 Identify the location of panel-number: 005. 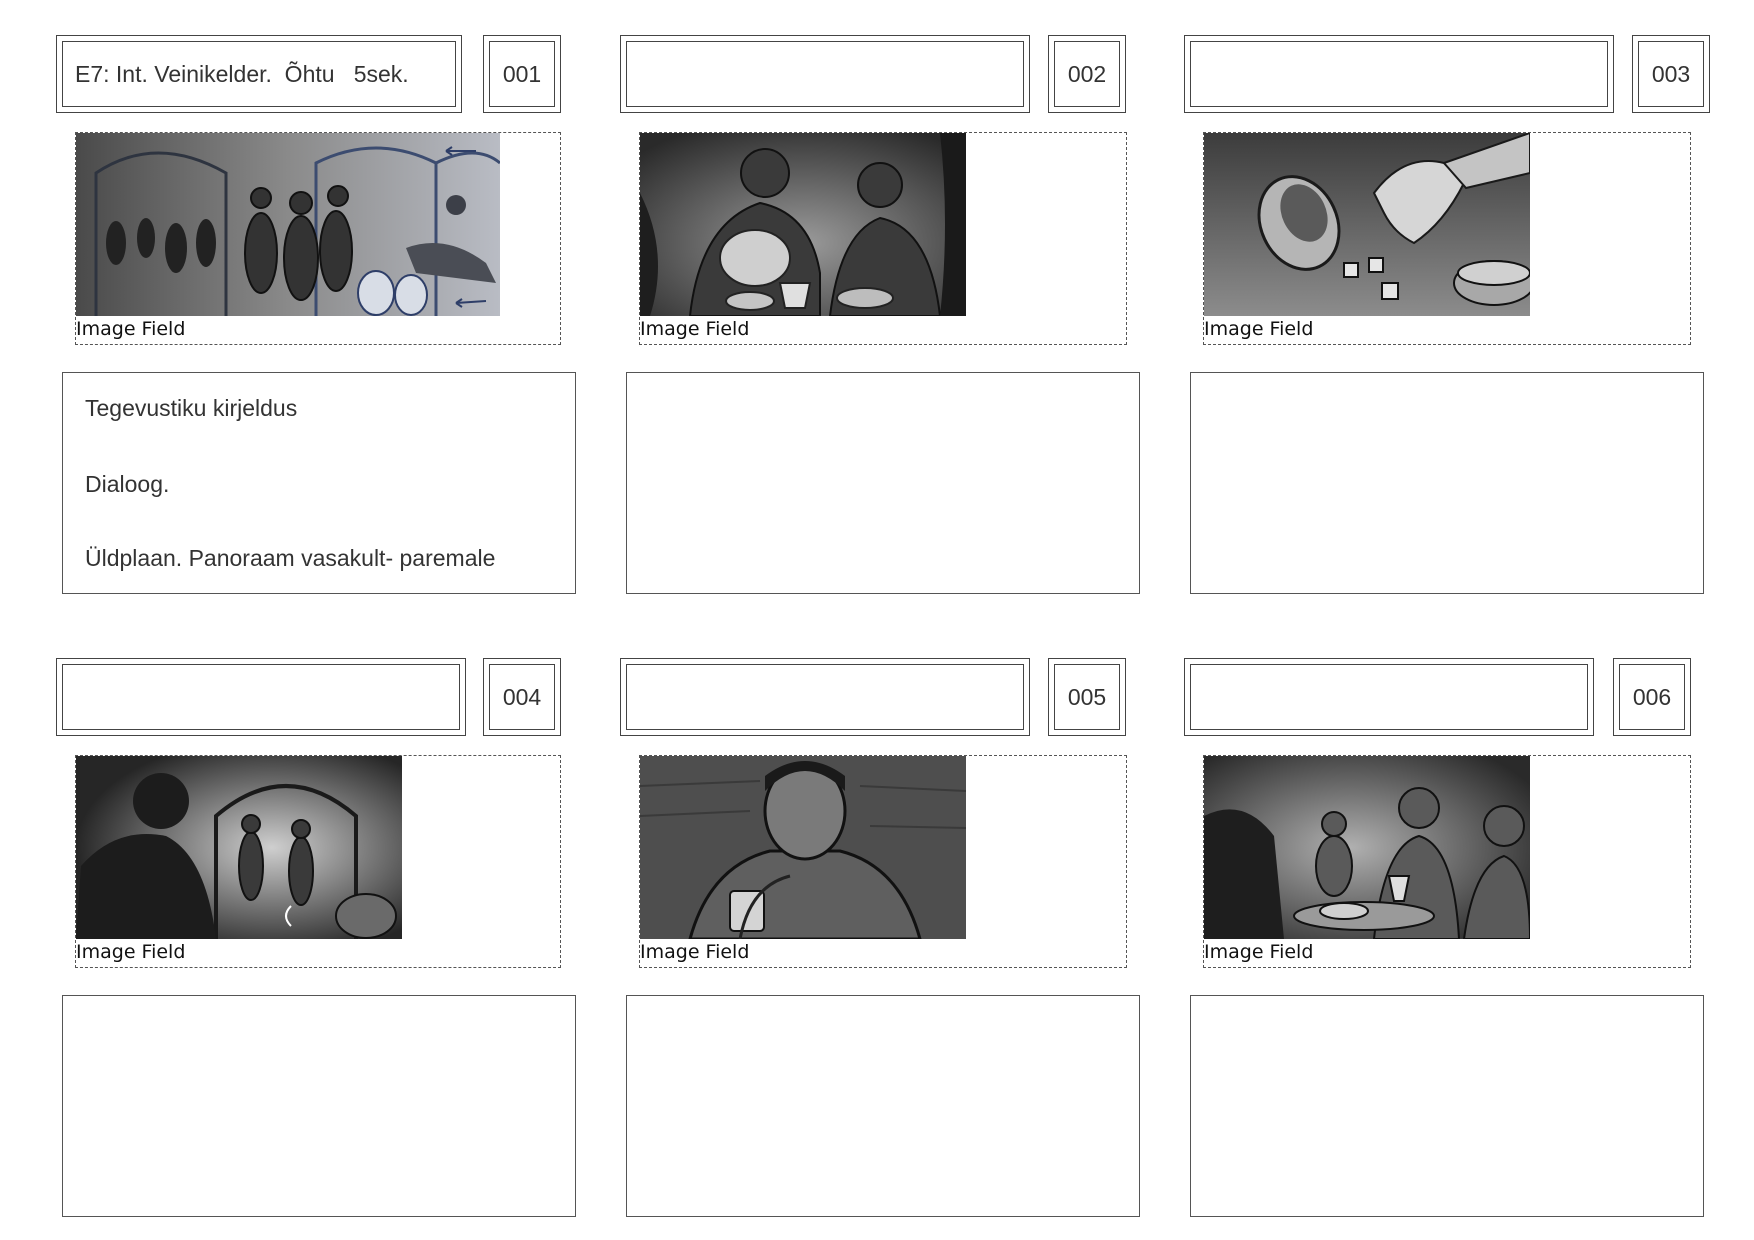
(1087, 696).